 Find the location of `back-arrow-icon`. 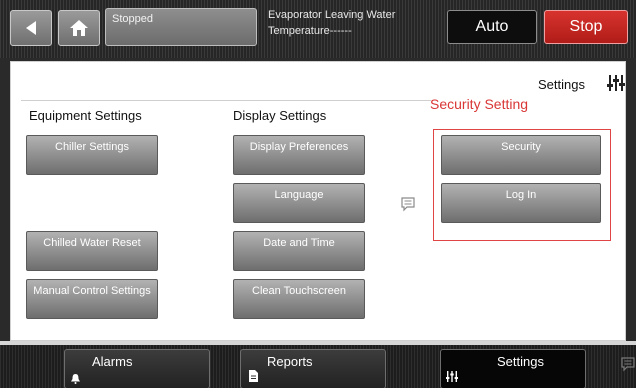

back-arrow-icon is located at coordinates (31, 28).